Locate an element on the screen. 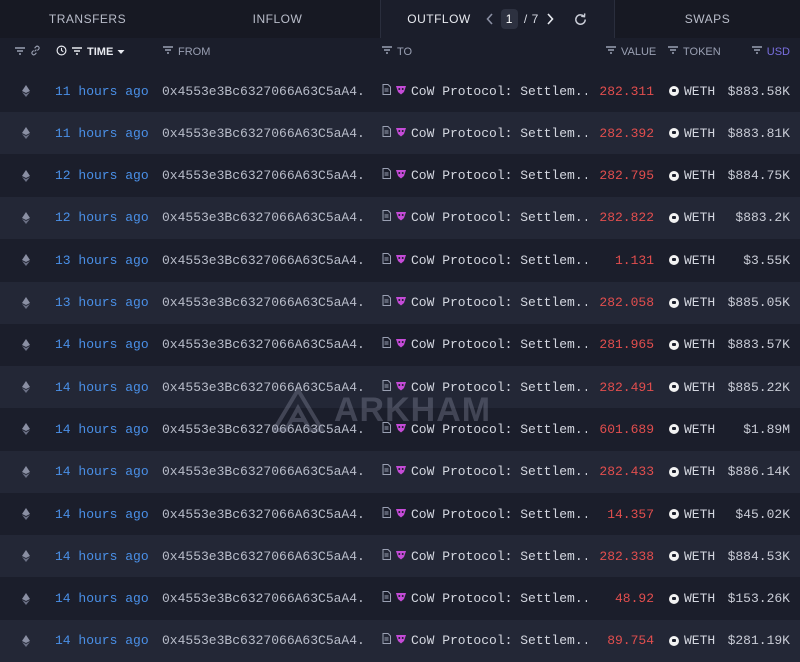 Image resolution: width=800 pixels, height=662 pixels. contract-doc-icon is located at coordinates (386, 429).